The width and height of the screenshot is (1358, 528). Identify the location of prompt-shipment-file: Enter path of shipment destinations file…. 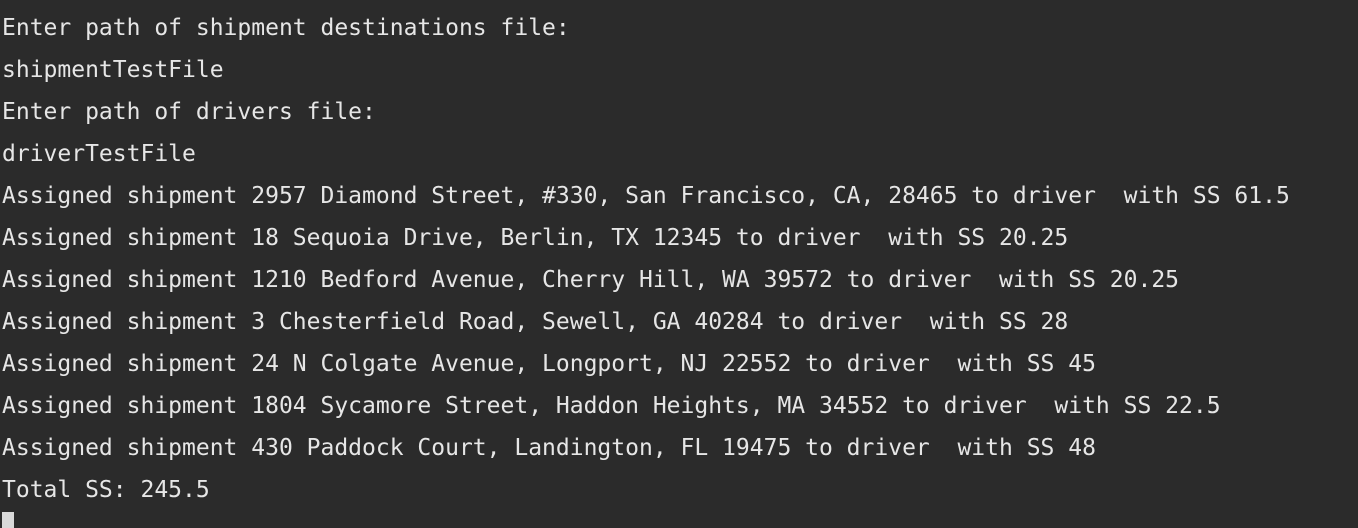
(286, 28).